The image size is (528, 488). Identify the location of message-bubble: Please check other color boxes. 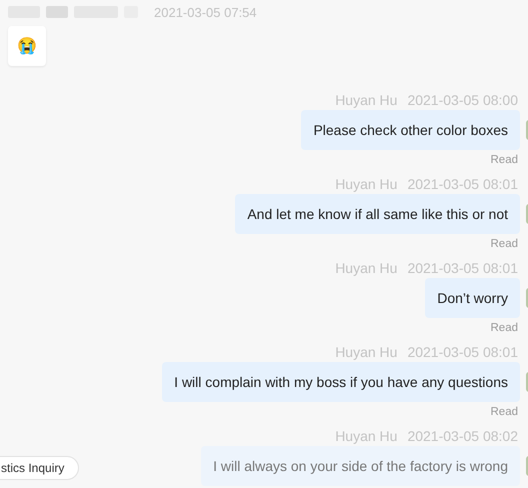
(410, 130).